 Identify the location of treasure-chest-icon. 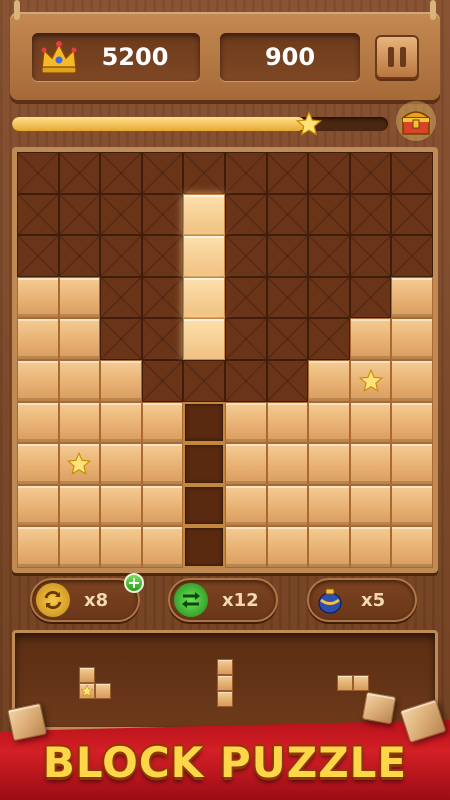
(416, 121).